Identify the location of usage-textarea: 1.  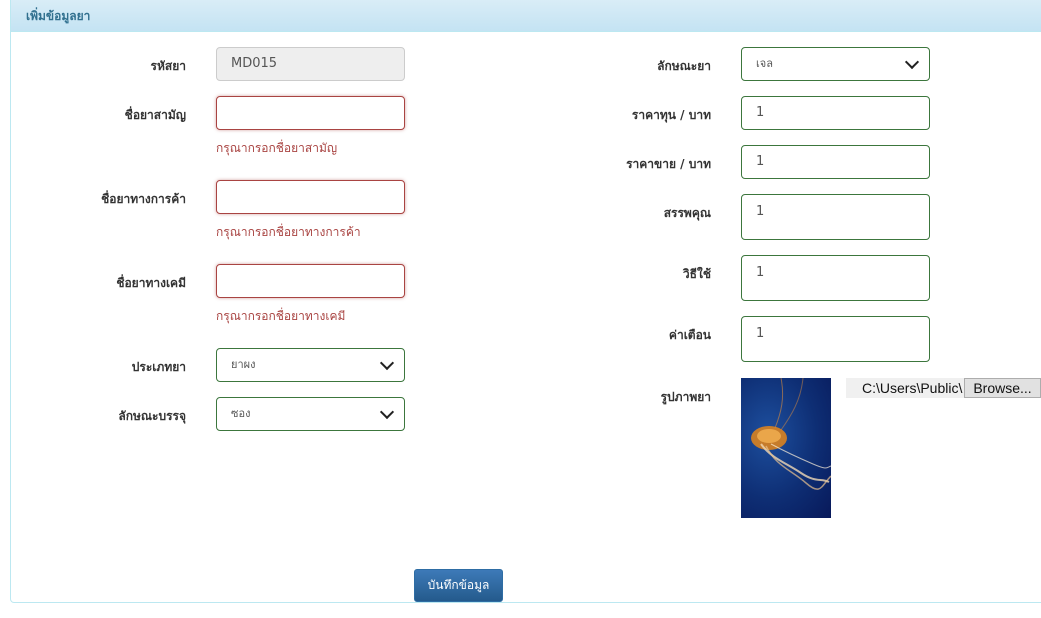
(835, 278).